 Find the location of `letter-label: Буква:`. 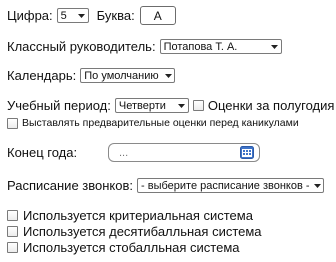

letter-label: Буква: is located at coordinates (115, 15).